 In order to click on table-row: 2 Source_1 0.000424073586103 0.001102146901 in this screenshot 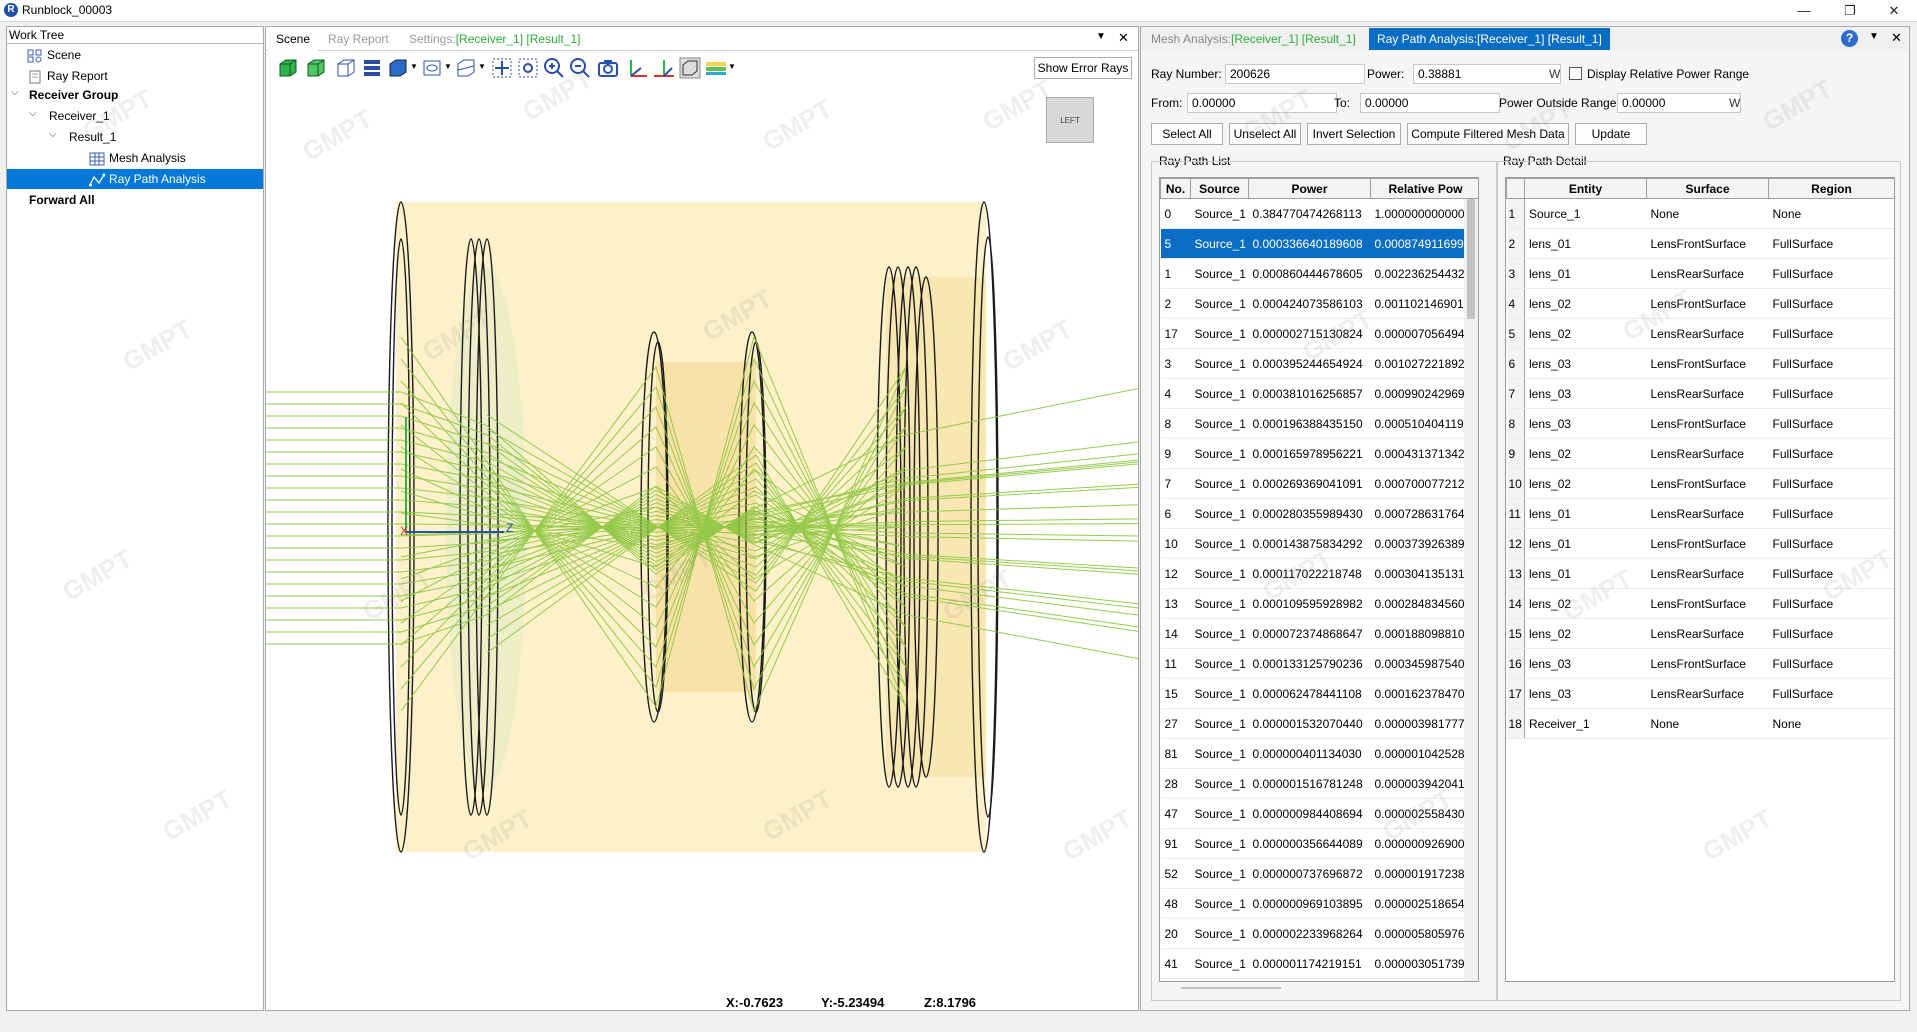, I will do `click(1319, 303)`.